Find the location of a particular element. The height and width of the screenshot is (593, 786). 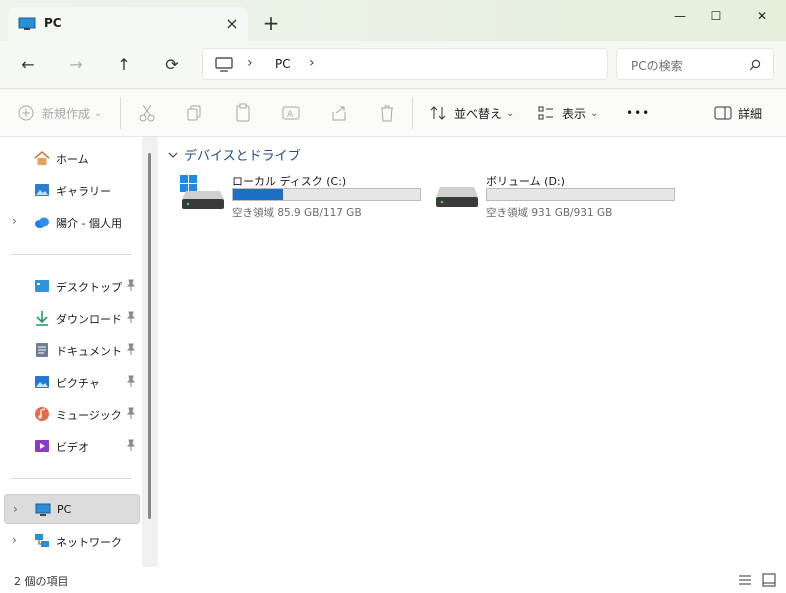

sidebar-item-downloads: ダウンロード is located at coordinates (72, 318).